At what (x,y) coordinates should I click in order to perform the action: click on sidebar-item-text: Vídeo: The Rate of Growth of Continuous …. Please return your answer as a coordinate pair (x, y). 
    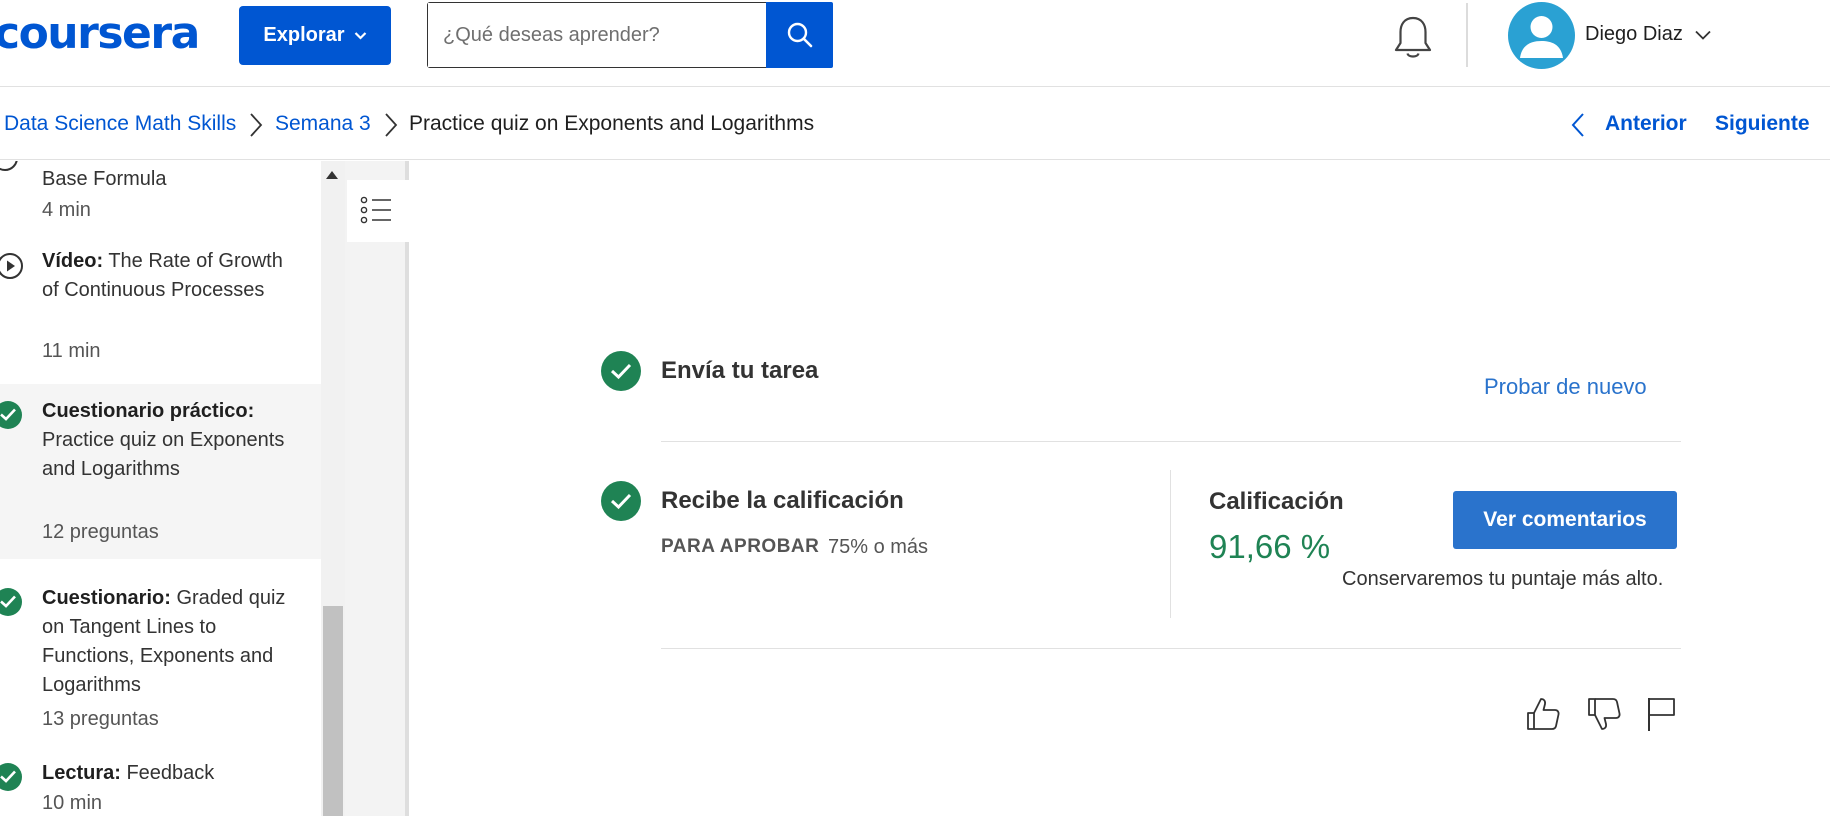
    Looking at the image, I should click on (162, 275).